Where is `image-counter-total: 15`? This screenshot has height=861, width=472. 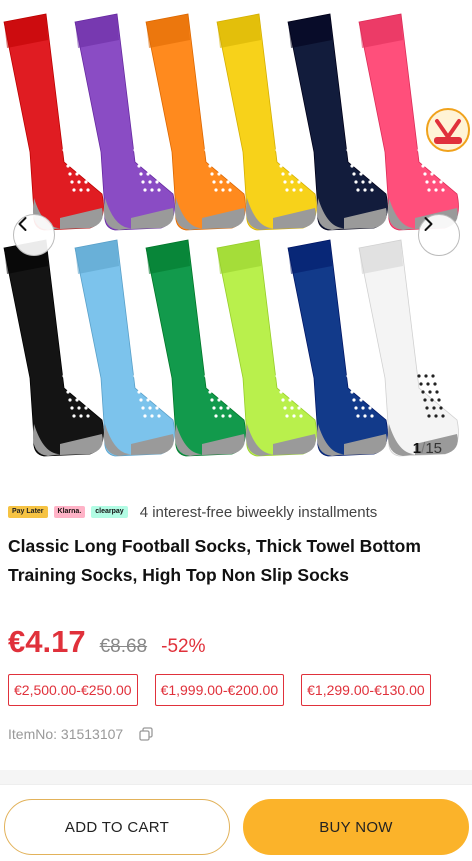
image-counter-total: 15 is located at coordinates (433, 448).